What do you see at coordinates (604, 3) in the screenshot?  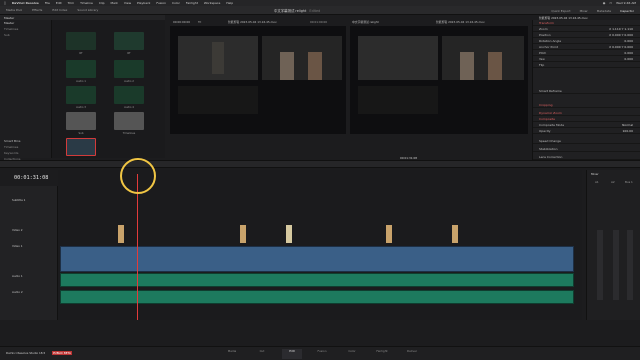 I see `wifi-icon: ◉` at bounding box center [604, 3].